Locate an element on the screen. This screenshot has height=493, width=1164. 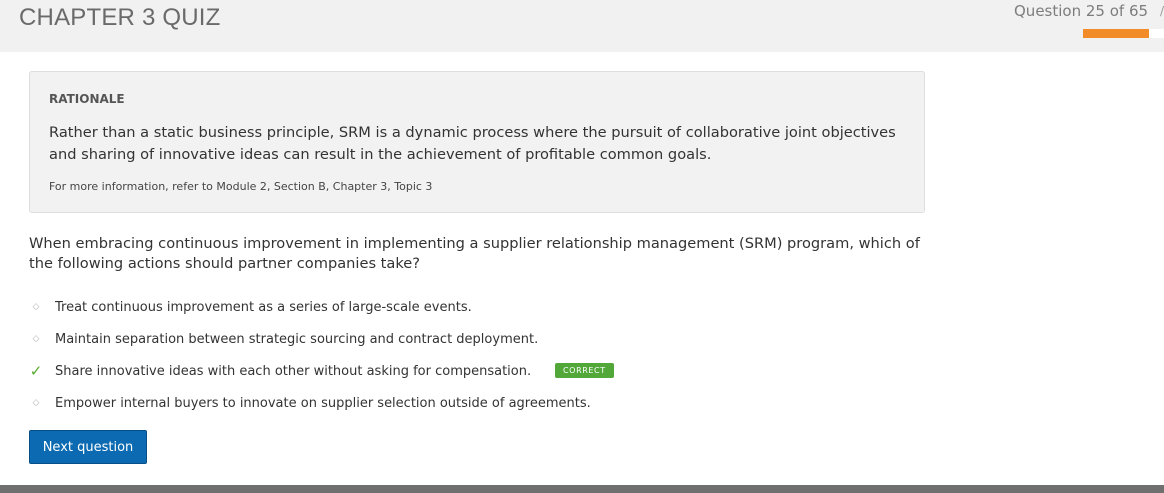
progress-bar is located at coordinates (1123, 33).